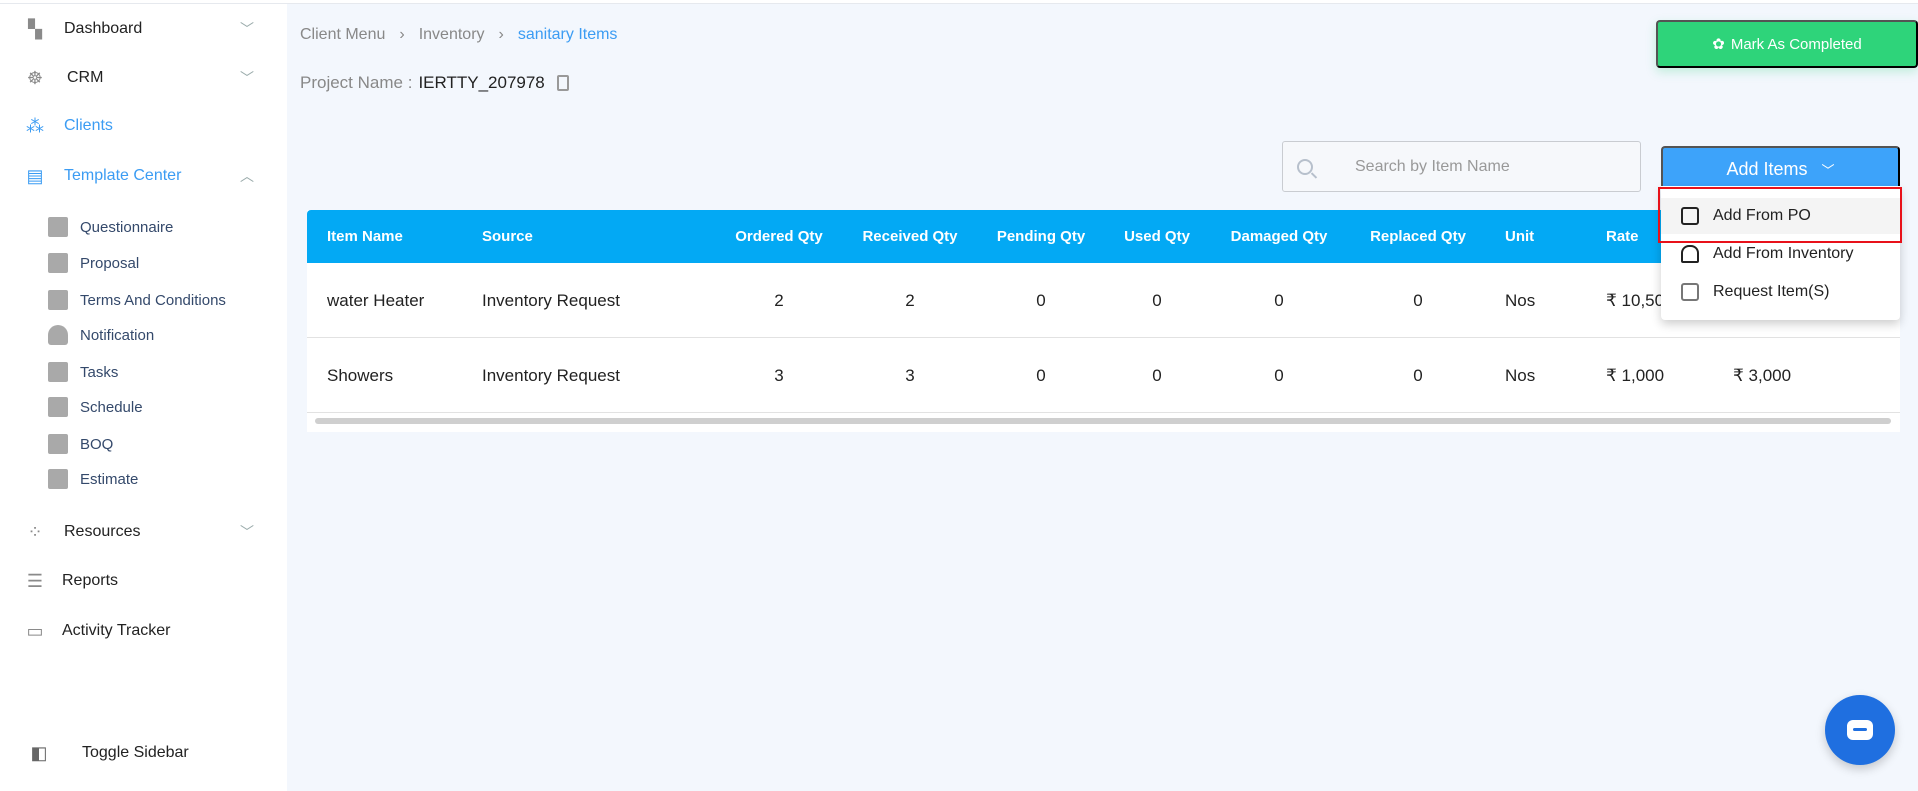  I want to click on request-document-icon, so click(1690, 292).